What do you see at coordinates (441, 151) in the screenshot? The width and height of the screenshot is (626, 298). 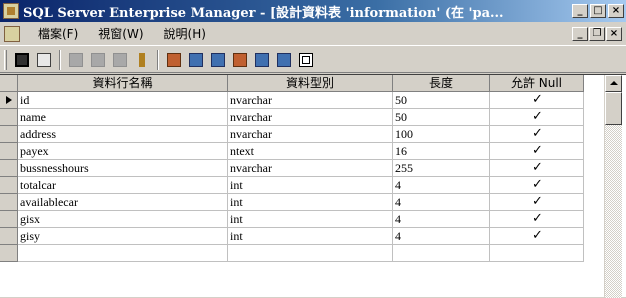 I see `cell-length: 16` at bounding box center [441, 151].